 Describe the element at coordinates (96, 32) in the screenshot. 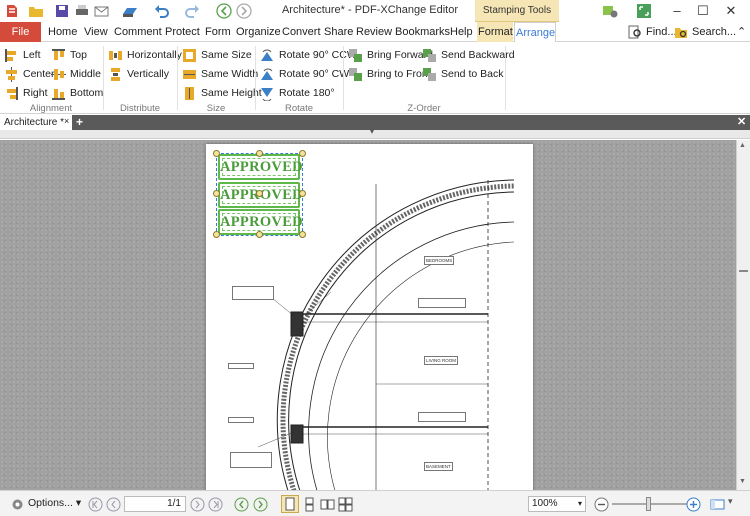

I see `tab-view: View` at that location.